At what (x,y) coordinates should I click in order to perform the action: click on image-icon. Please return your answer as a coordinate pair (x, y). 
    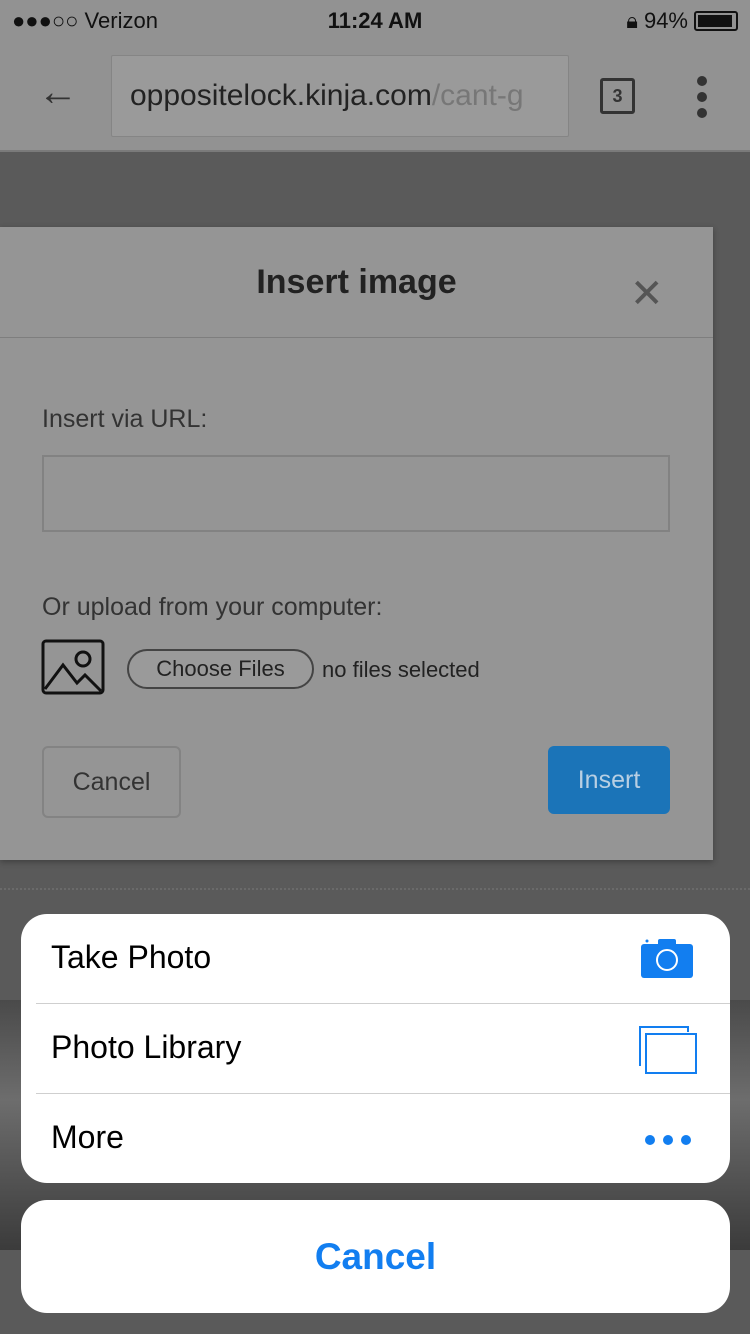
    Looking at the image, I should click on (73, 667).